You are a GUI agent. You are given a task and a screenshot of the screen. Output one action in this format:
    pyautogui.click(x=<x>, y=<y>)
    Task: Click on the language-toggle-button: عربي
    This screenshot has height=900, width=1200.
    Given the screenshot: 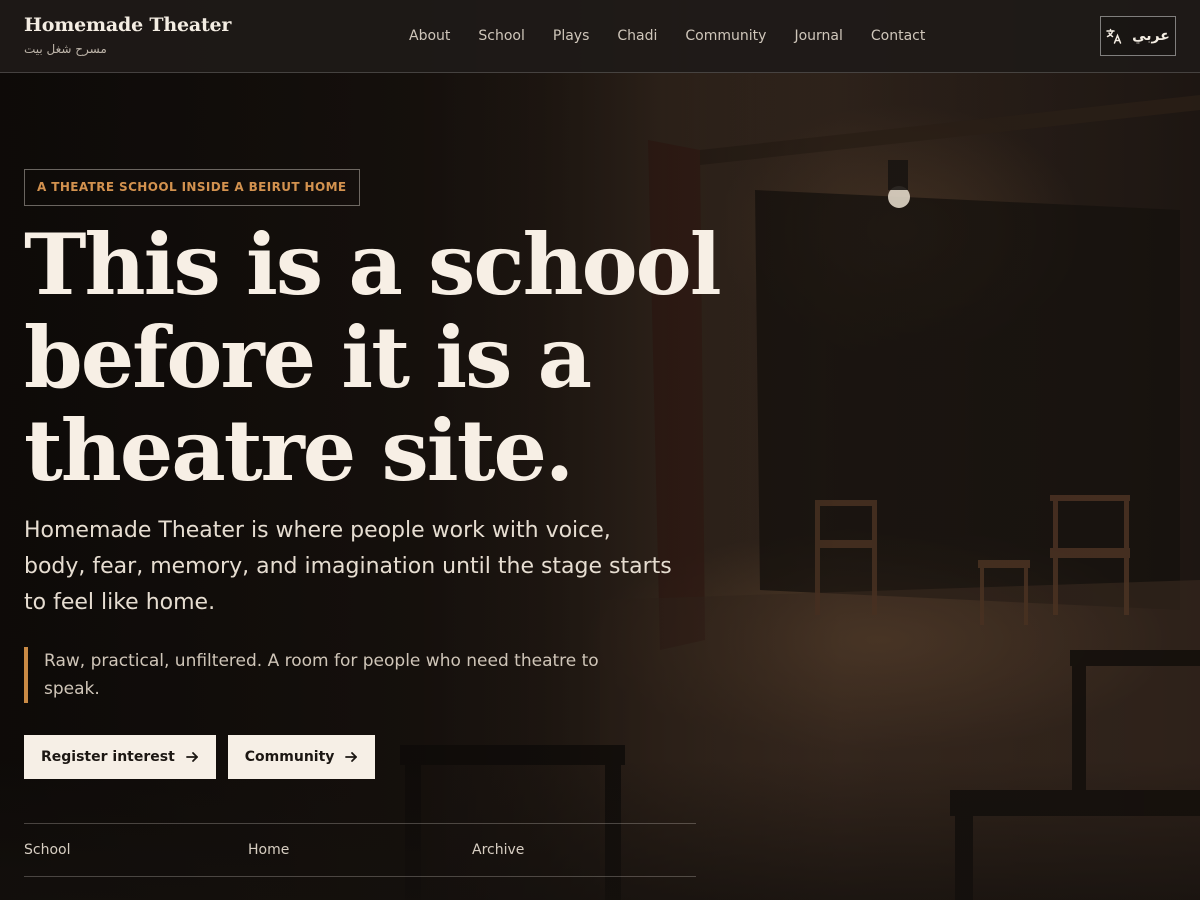 What is the action you would take?
    pyautogui.click(x=1138, y=36)
    